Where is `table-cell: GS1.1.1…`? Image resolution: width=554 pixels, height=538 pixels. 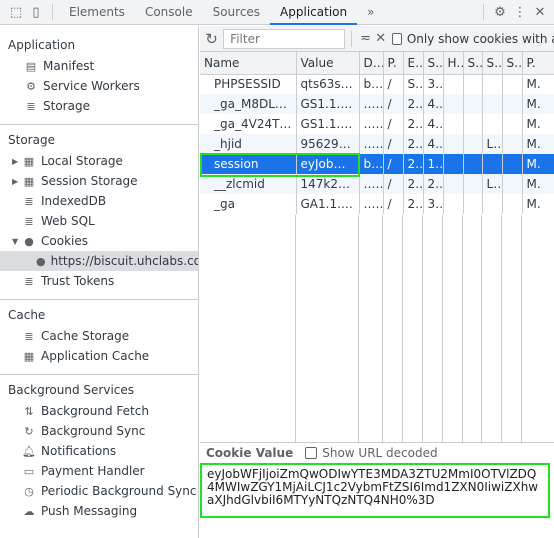
table-cell: GS1.1.1… is located at coordinates (328, 124).